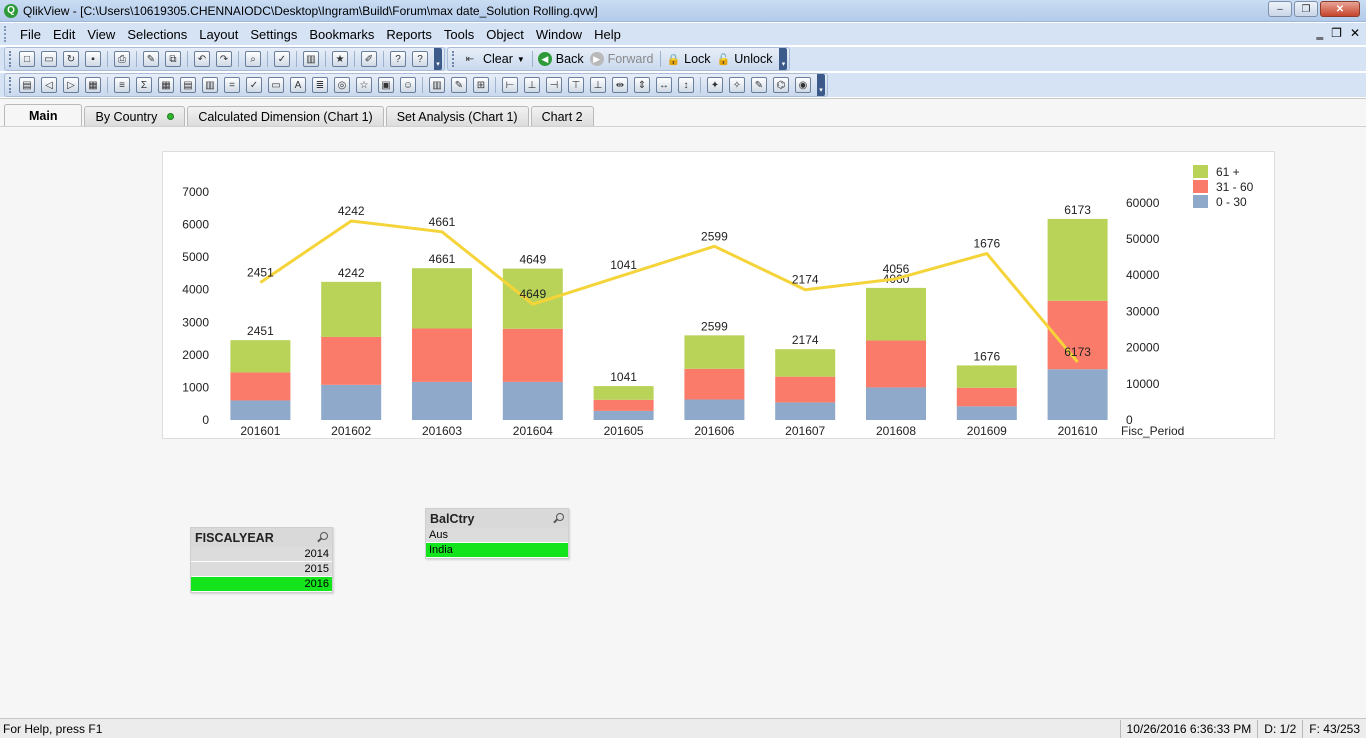 The height and width of the screenshot is (738, 1366). Describe the element at coordinates (497, 550) in the screenshot. I see `list-item: India` at that location.